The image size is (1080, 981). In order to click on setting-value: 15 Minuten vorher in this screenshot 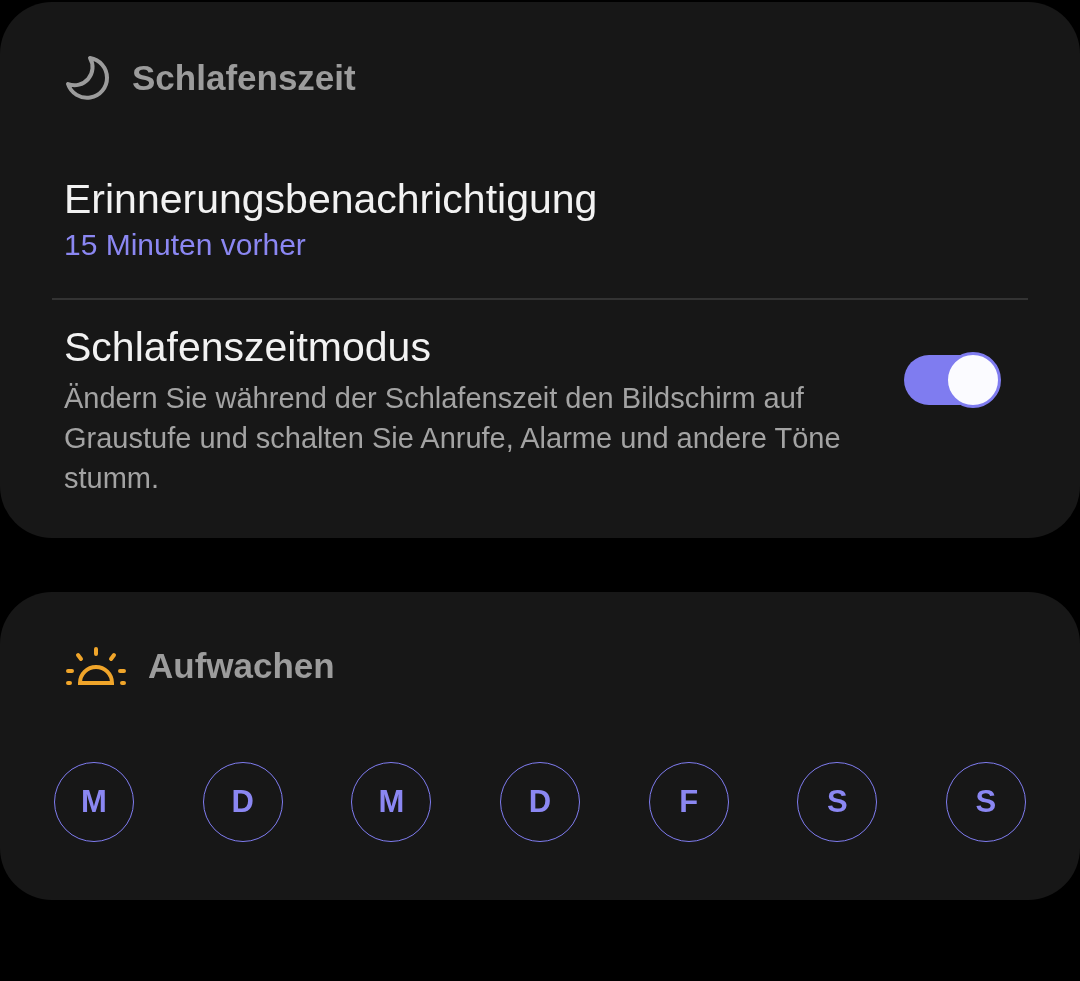, I will do `click(185, 245)`.